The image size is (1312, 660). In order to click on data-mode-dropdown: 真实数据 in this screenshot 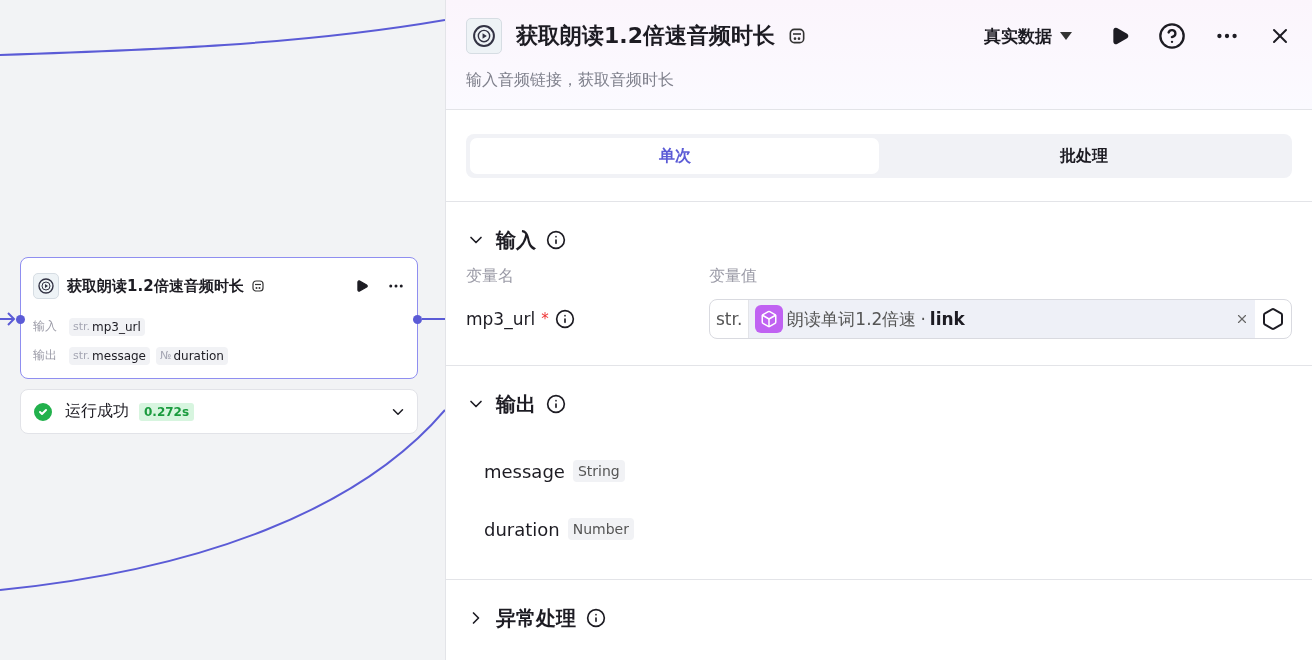, I will do `click(1028, 36)`.